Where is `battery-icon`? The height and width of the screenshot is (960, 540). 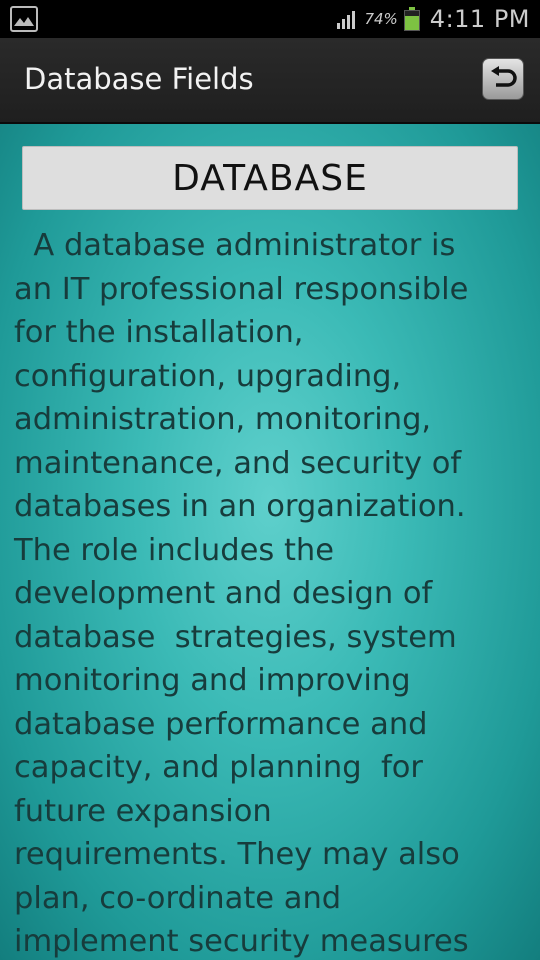 battery-icon is located at coordinates (411, 19).